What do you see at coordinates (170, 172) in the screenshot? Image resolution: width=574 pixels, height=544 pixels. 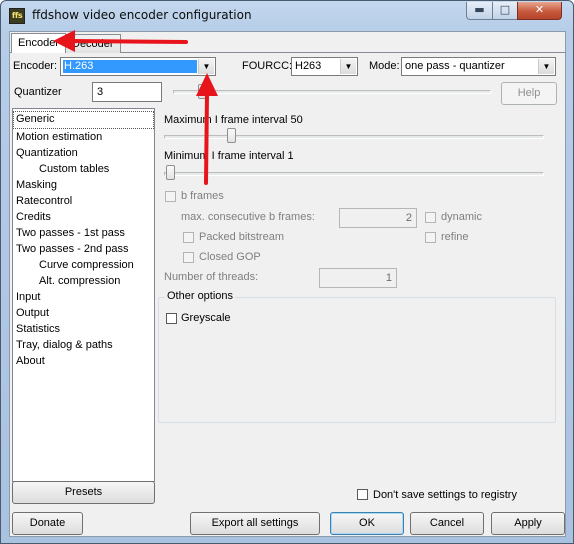 I see `min-i-frame-slider-thumb` at bounding box center [170, 172].